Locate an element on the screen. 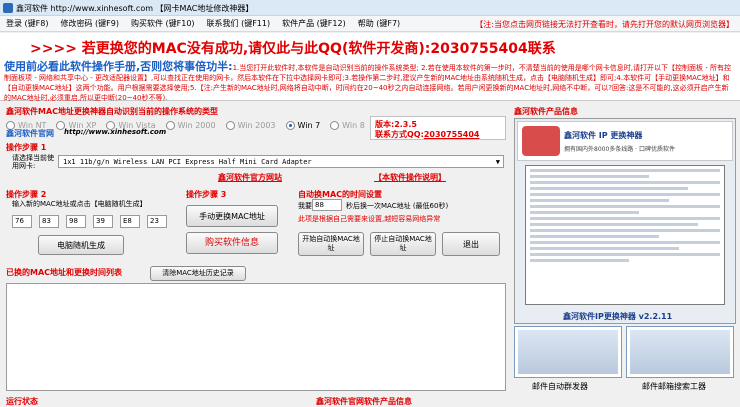 The image size is (740, 407). os-option-win8: Win 8 is located at coordinates (347, 125).